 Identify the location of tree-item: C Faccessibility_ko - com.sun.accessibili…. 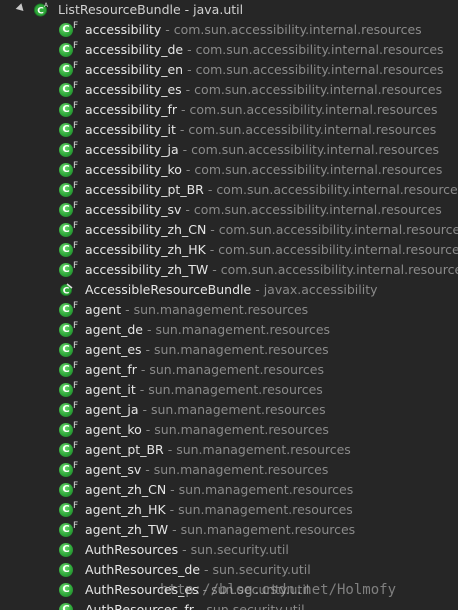
(229, 170).